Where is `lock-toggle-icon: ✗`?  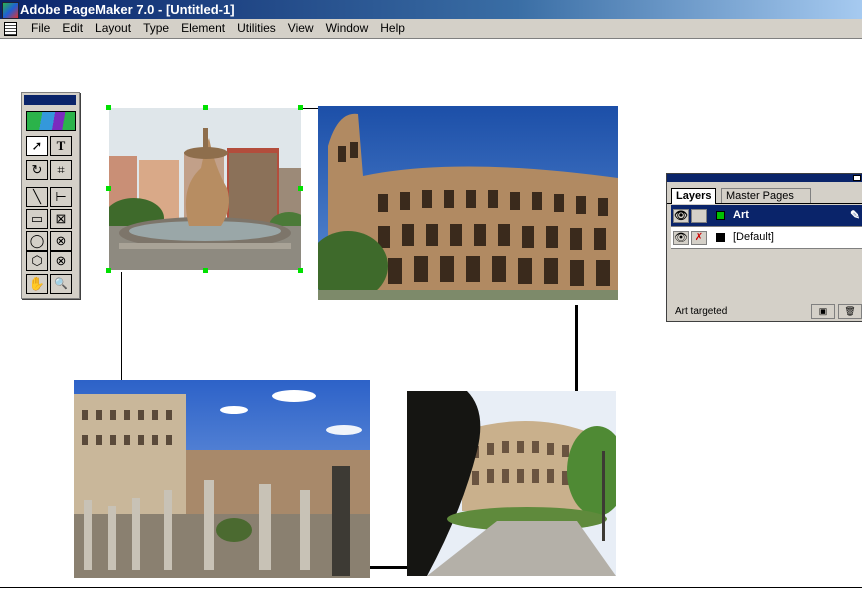
lock-toggle-icon: ✗ is located at coordinates (699, 238).